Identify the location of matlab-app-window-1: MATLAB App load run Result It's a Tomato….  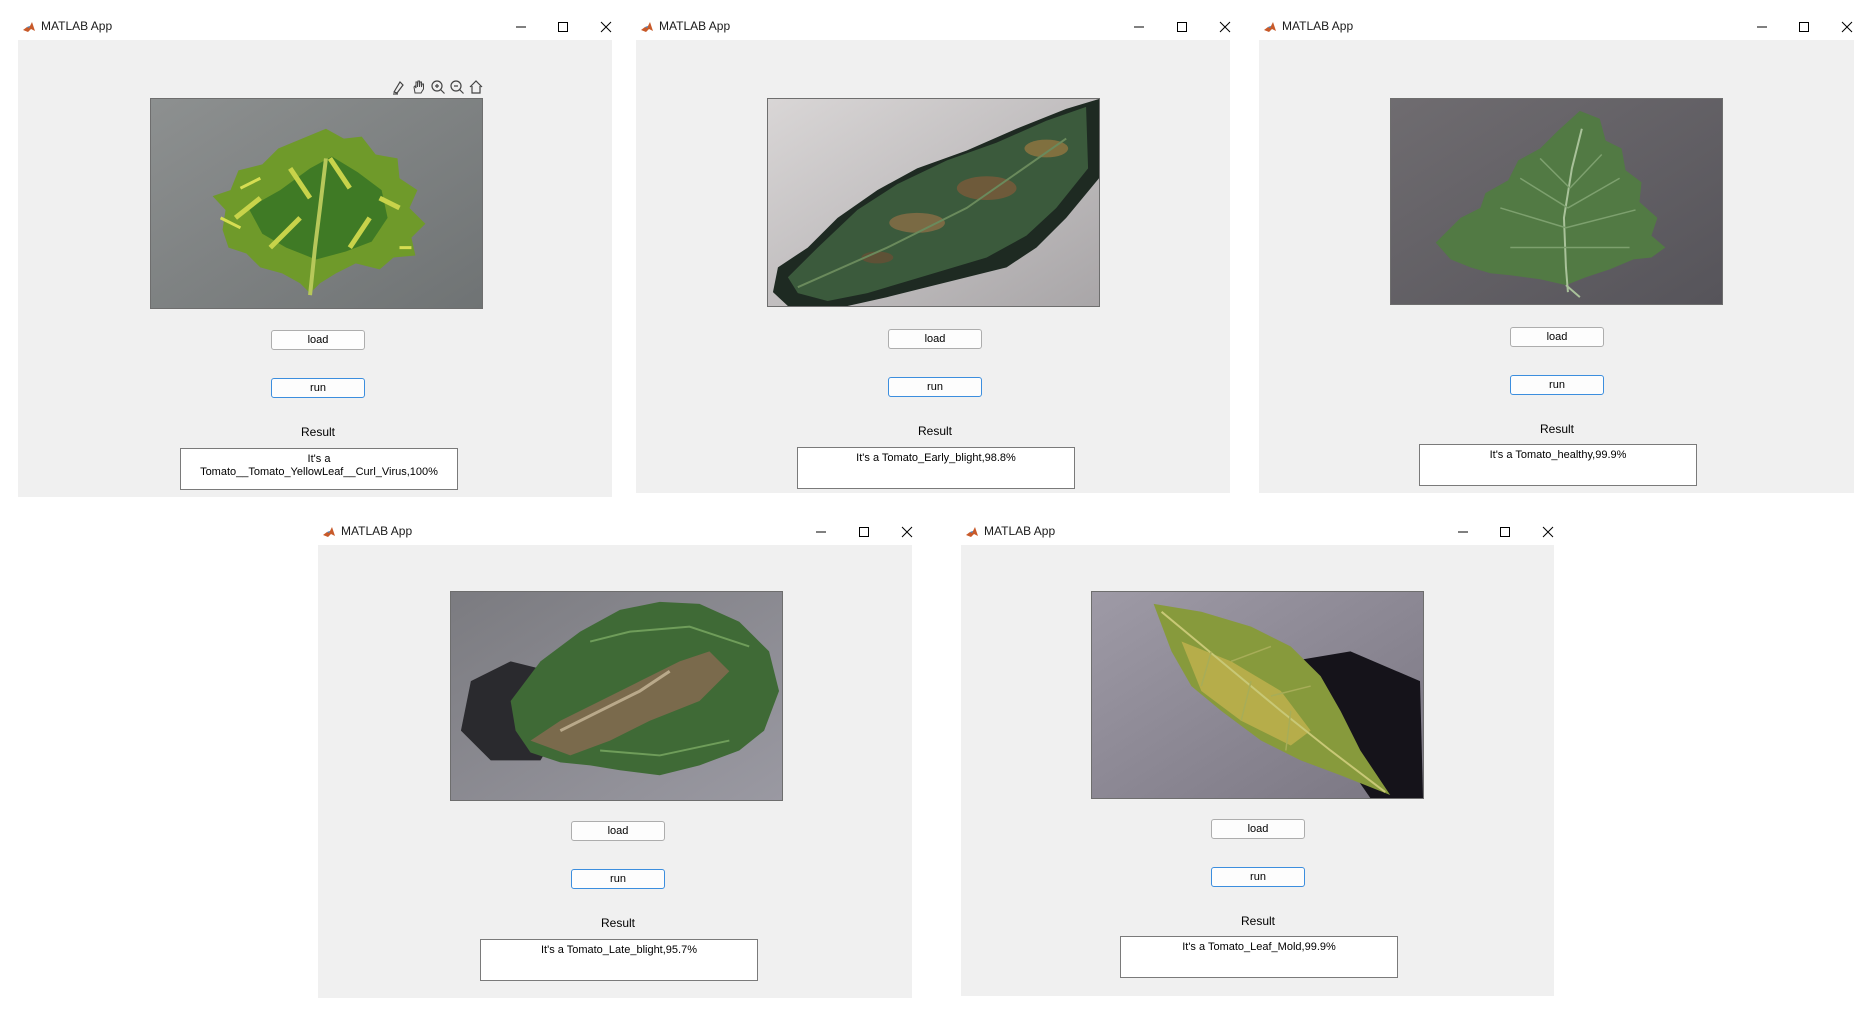
(315, 255).